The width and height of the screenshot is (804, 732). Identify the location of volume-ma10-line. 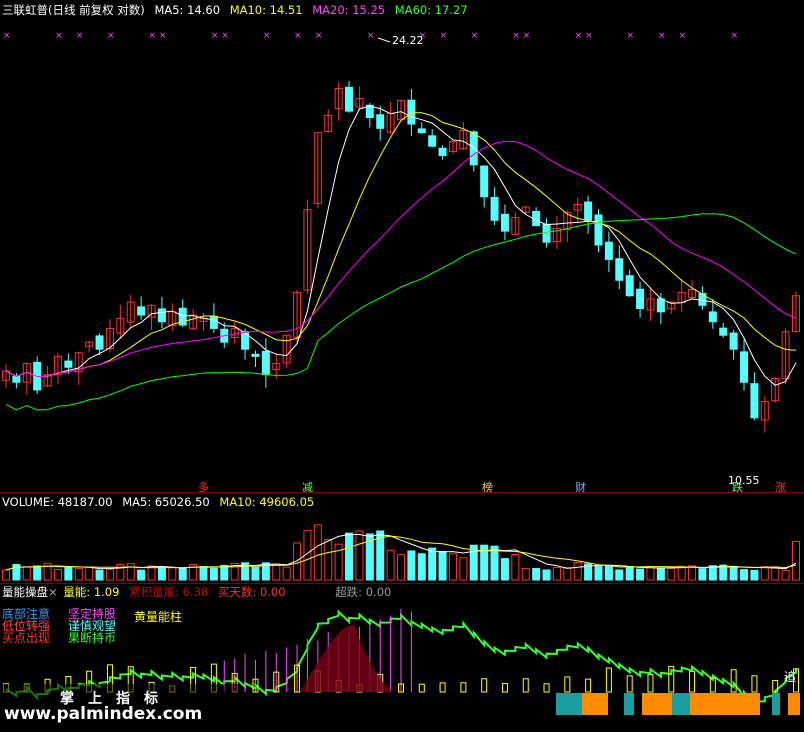
(401, 553).